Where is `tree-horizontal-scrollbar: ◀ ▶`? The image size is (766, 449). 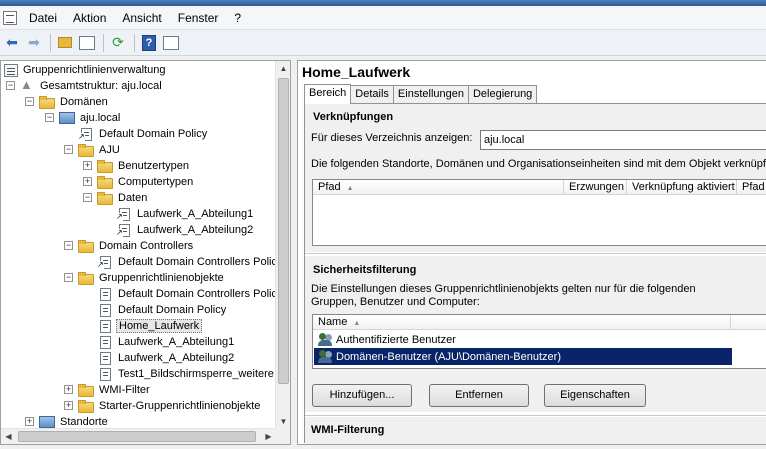
tree-horizontal-scrollbar: ◀ ▶ is located at coordinates (138, 436).